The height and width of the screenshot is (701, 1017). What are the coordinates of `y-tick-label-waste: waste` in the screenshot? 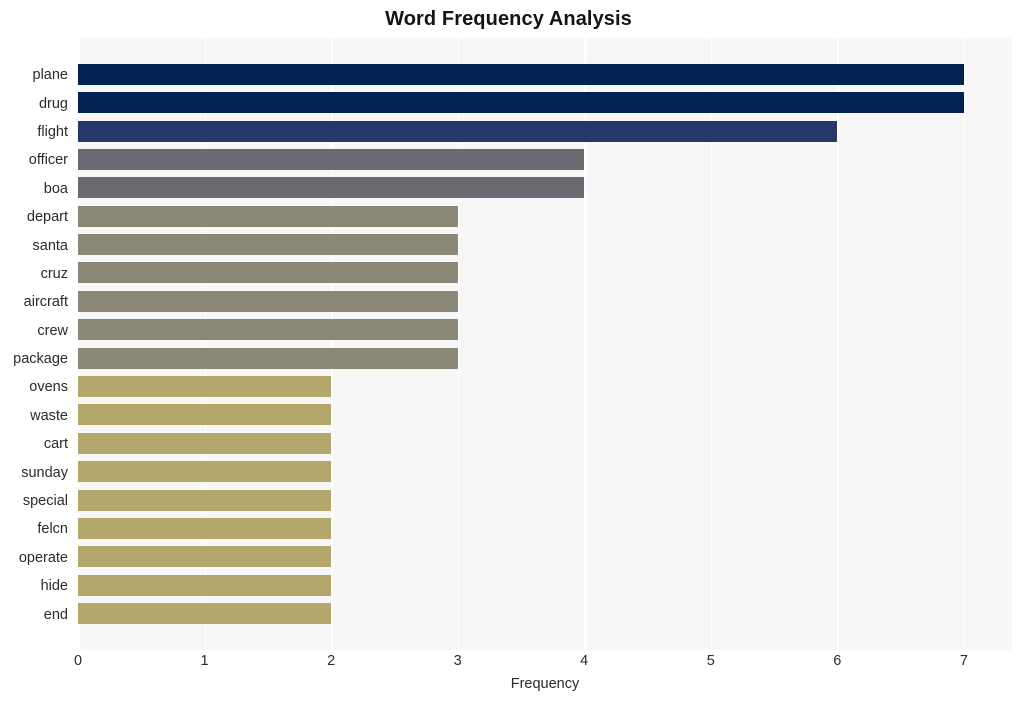 It's located at (49, 415).